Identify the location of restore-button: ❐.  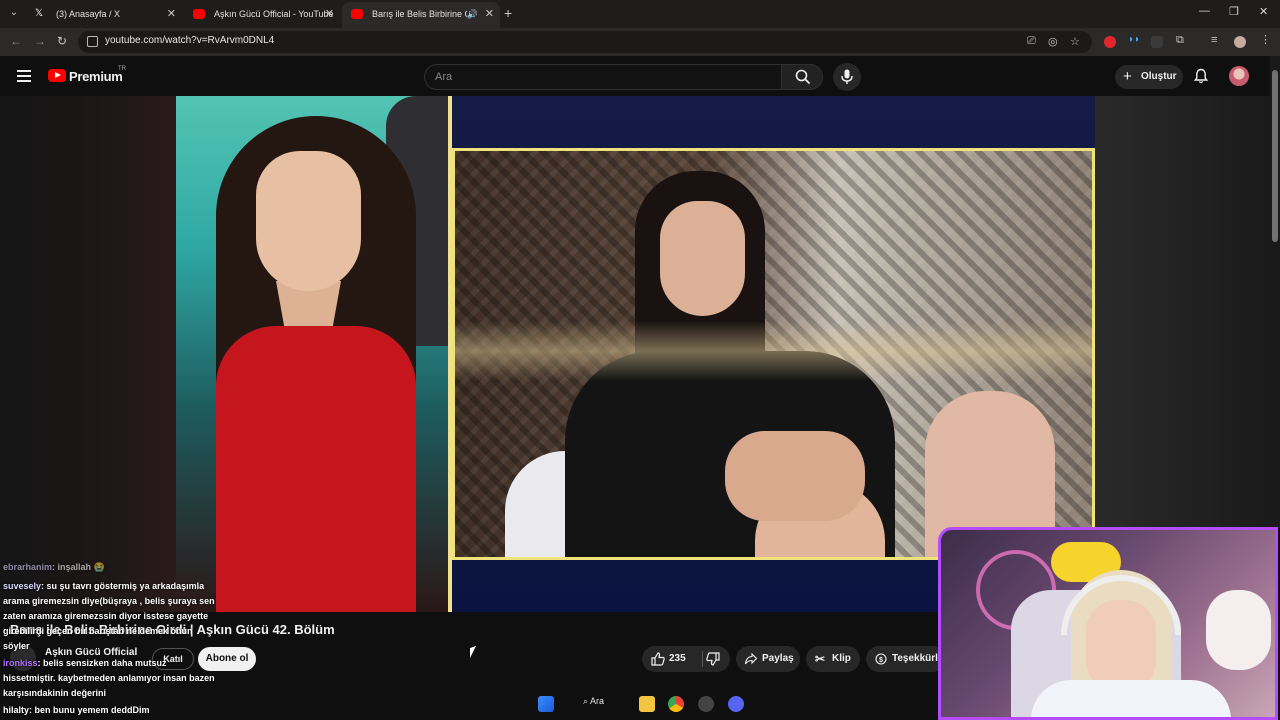
(1234, 11).